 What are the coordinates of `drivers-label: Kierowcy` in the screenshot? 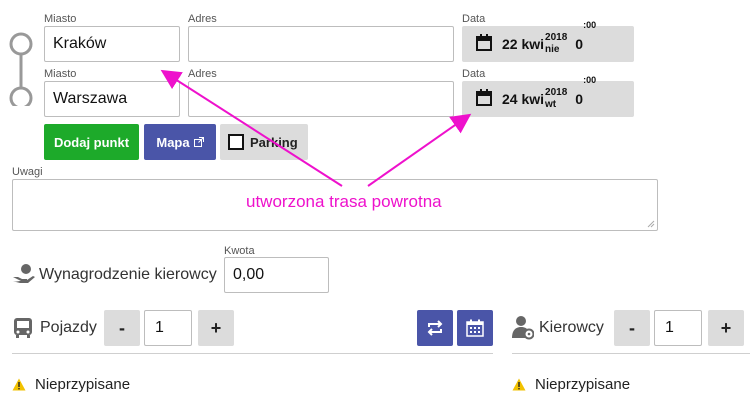 It's located at (571, 327).